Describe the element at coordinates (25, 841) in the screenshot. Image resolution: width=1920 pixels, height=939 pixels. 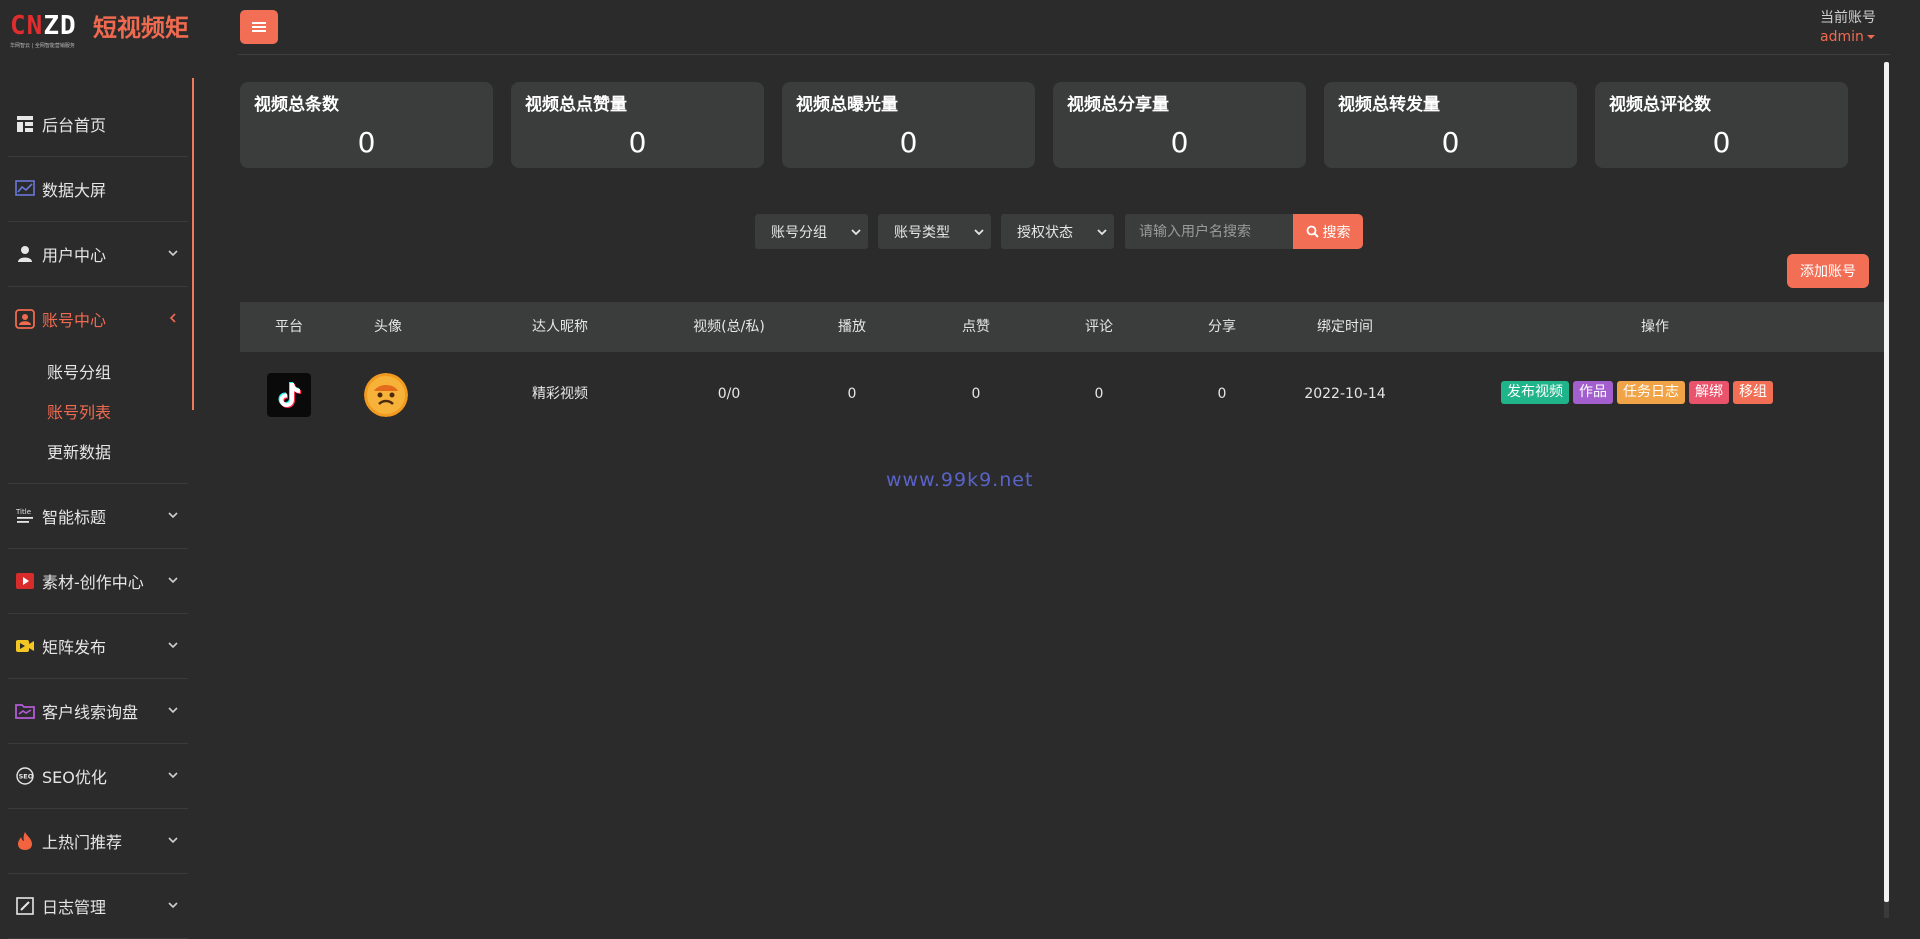
I see `fire-icon` at that location.